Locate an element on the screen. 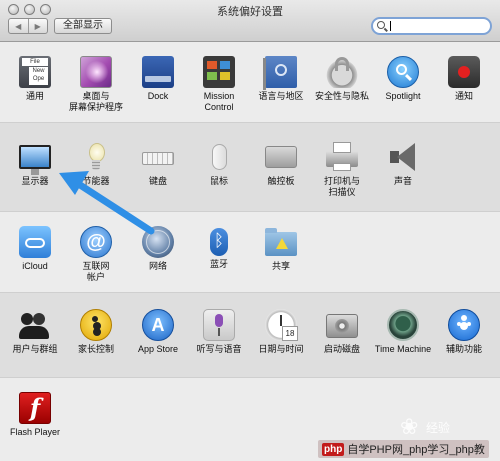  pref-mouse: 鼠标 is located at coordinates (219, 164).